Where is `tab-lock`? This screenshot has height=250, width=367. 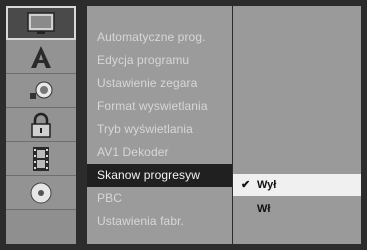
tab-lock is located at coordinates (41, 125).